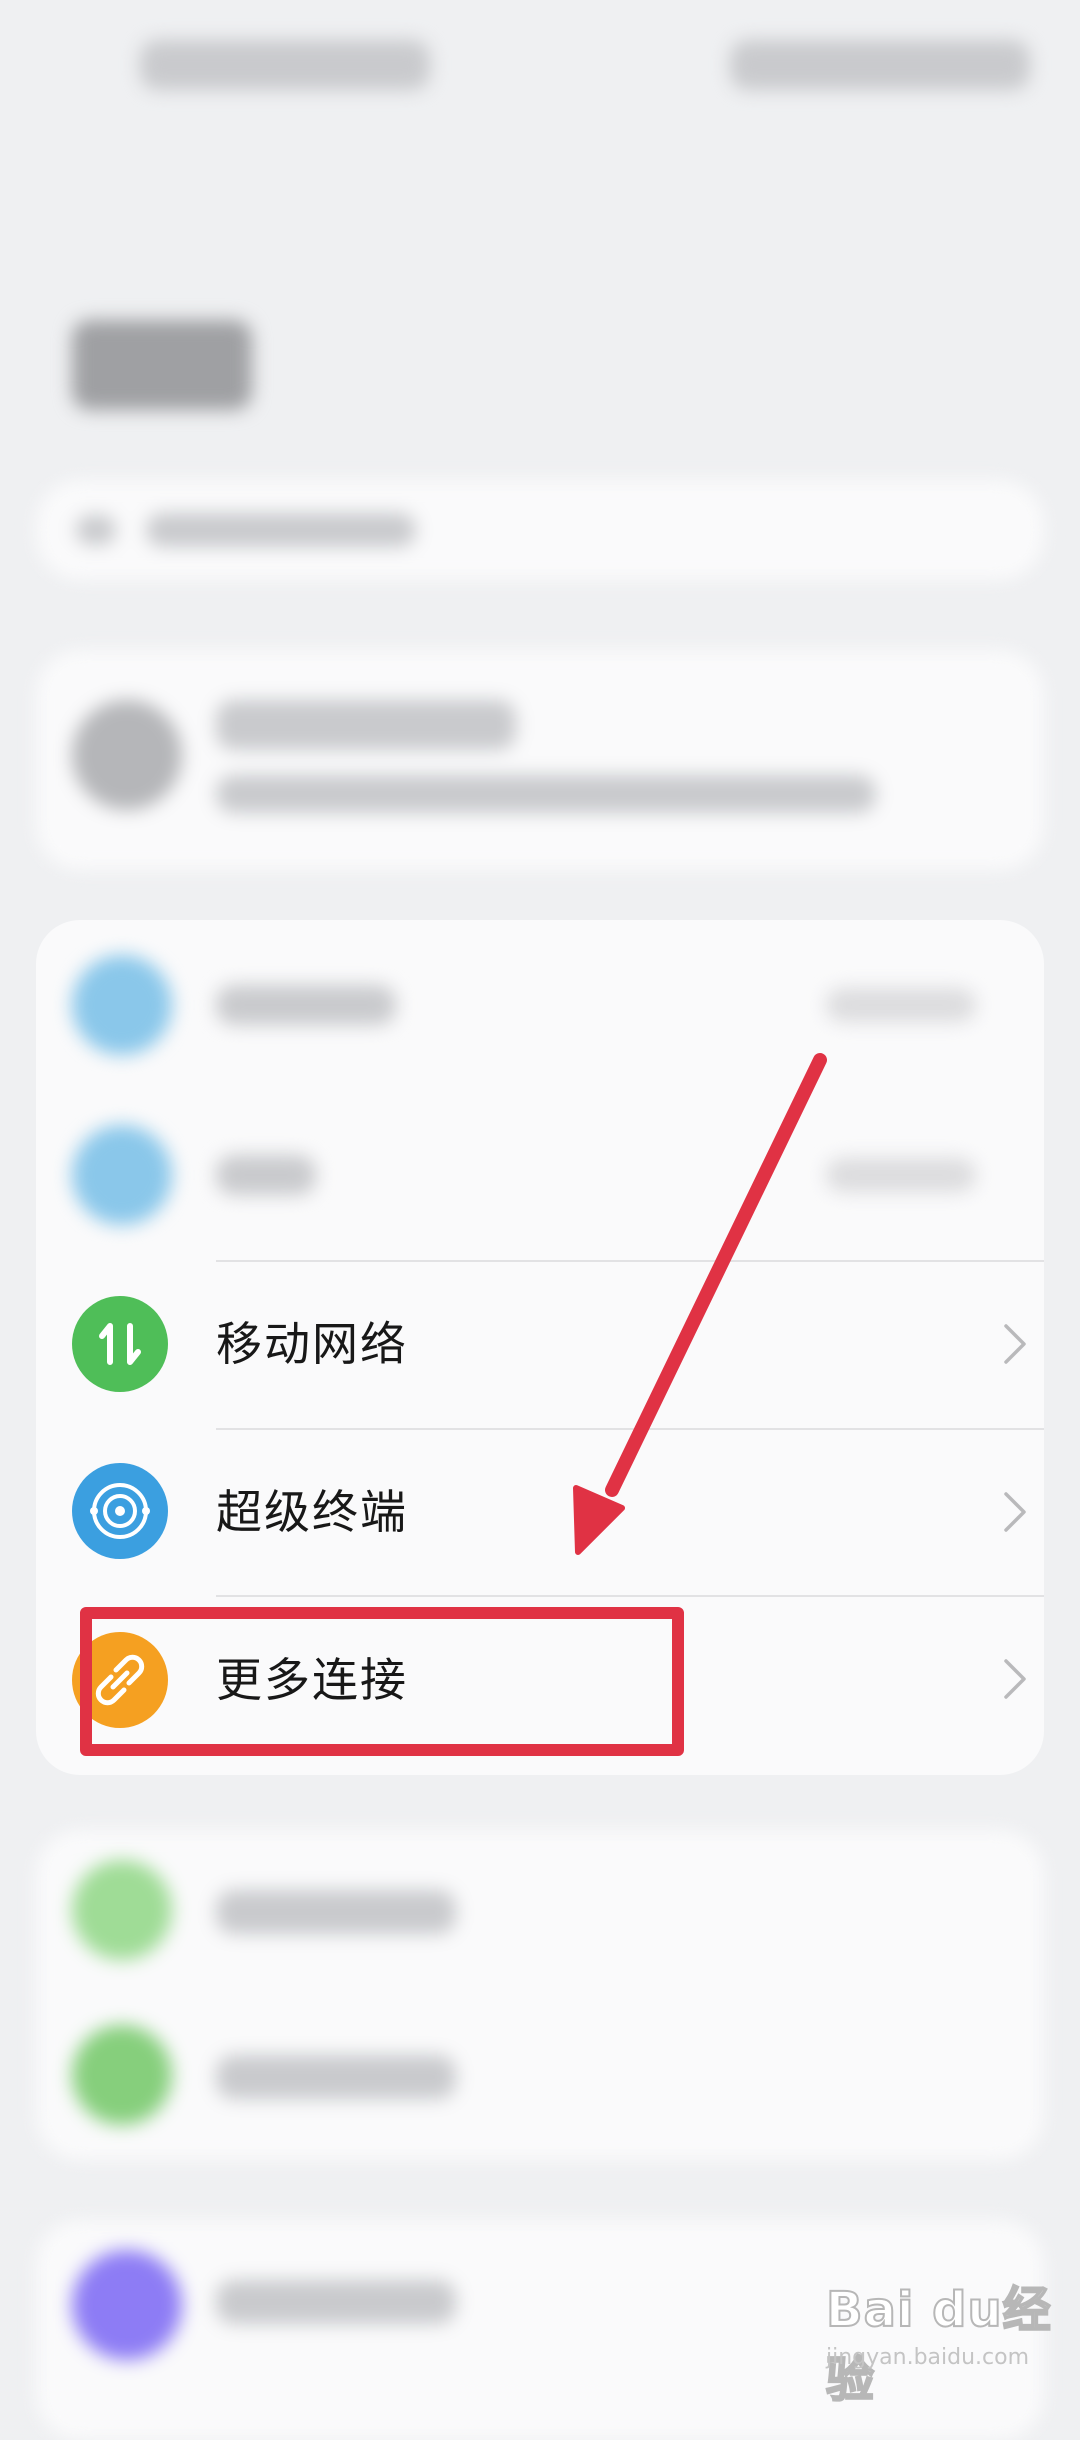 The width and height of the screenshot is (1080, 2440). Describe the element at coordinates (928, 2357) in the screenshot. I see `watermark-url: jingyan.baidu.com` at that location.